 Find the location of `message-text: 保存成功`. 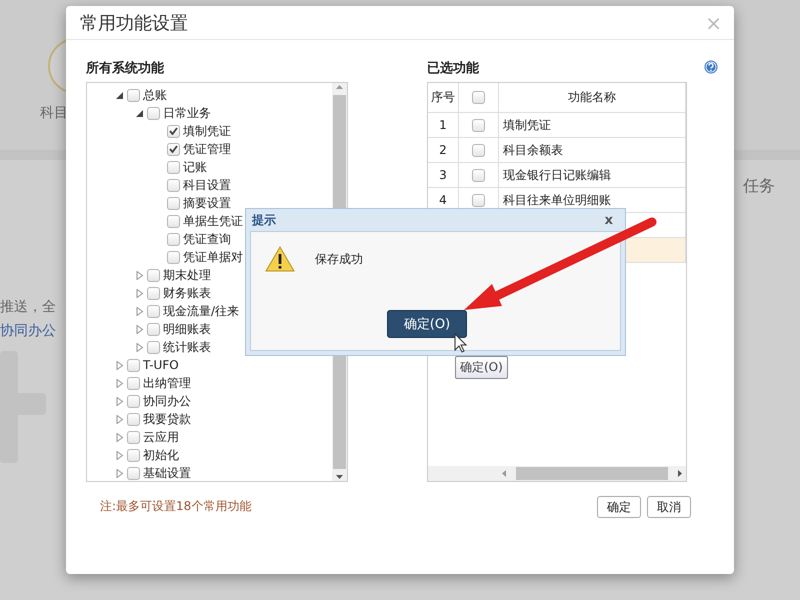

message-text: 保存成功 is located at coordinates (339, 259).